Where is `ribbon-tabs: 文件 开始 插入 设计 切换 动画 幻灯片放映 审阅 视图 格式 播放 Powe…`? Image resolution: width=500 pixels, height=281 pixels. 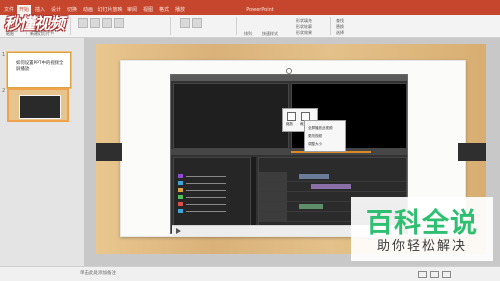
ribbon-tabs: 文件 开始 插入 设计 切换 动画 幻灯片放映 审阅 视图 格式 播放 Powe… is located at coordinates (250, 10).